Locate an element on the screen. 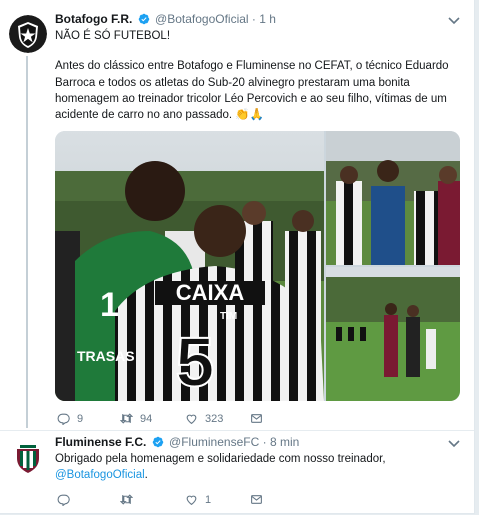 The width and height of the screenshot is (479, 515). media-photo-bottom-right is located at coordinates (393, 334).